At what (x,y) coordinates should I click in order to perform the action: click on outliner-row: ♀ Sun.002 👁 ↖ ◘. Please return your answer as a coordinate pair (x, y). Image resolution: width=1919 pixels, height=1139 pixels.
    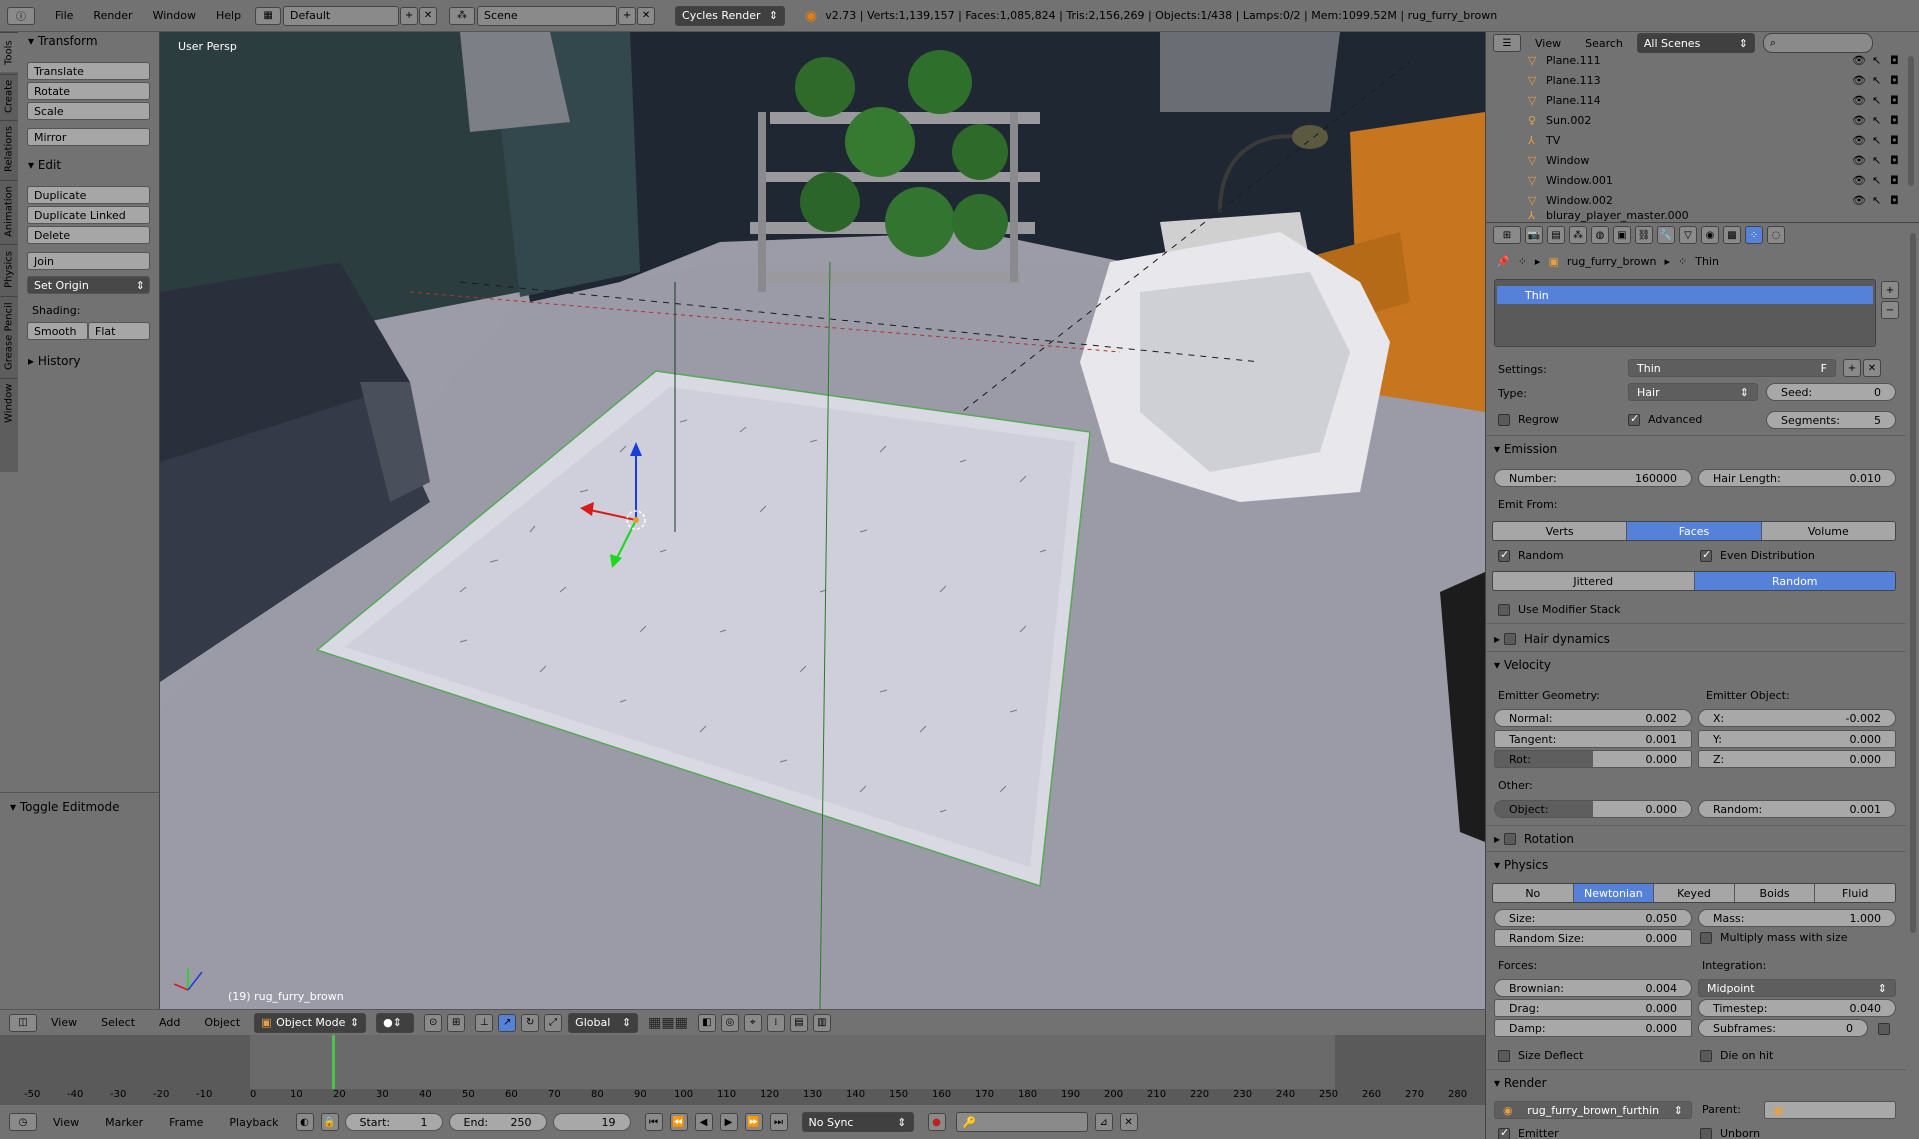
    Looking at the image, I should click on (1696, 120).